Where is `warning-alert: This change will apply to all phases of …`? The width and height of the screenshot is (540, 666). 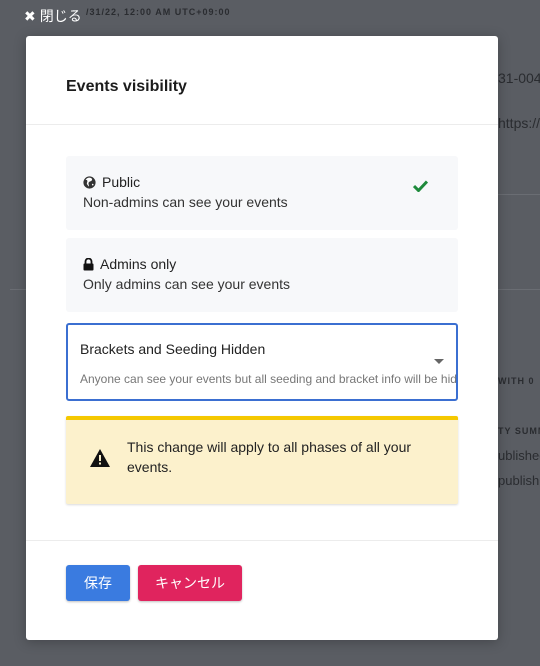
warning-alert: This change will apply to all phases of … is located at coordinates (262, 460).